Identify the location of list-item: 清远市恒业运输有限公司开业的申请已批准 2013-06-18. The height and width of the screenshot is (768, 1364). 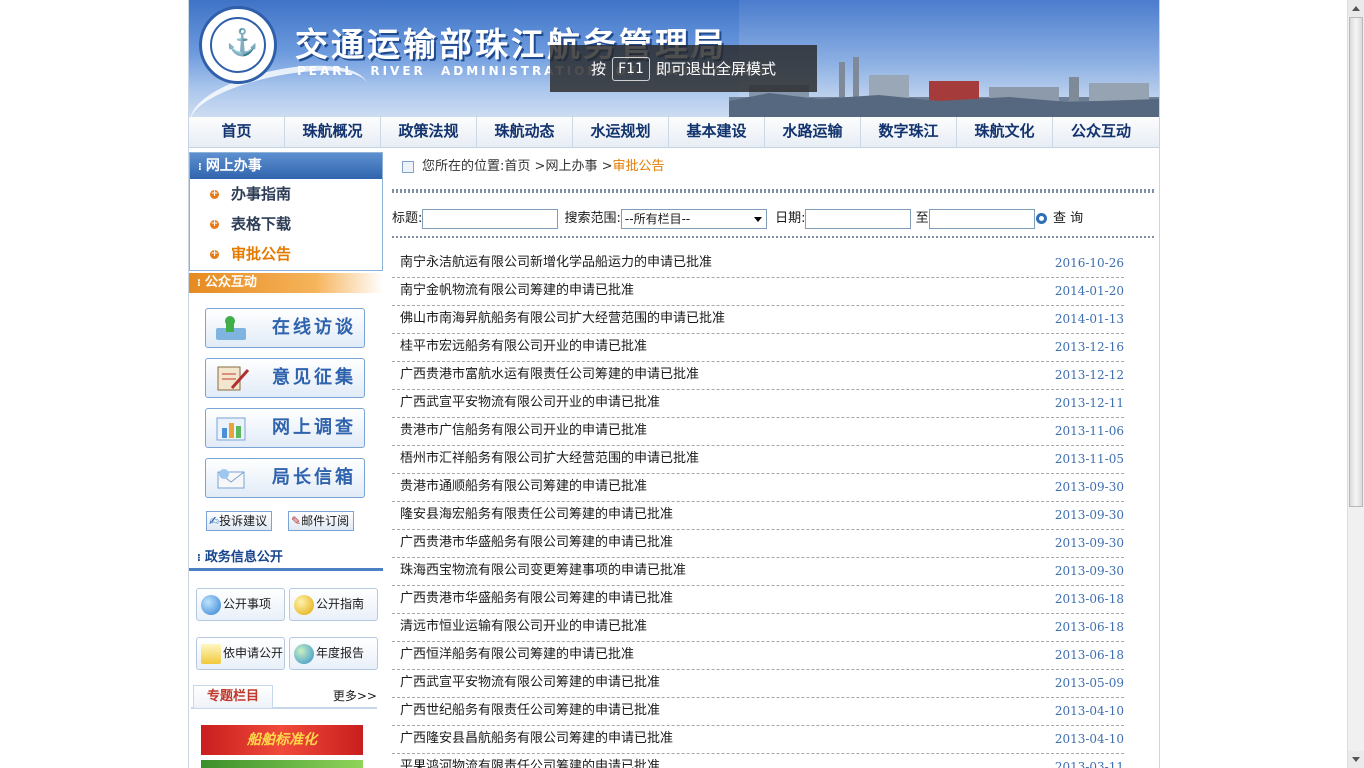
(758, 628).